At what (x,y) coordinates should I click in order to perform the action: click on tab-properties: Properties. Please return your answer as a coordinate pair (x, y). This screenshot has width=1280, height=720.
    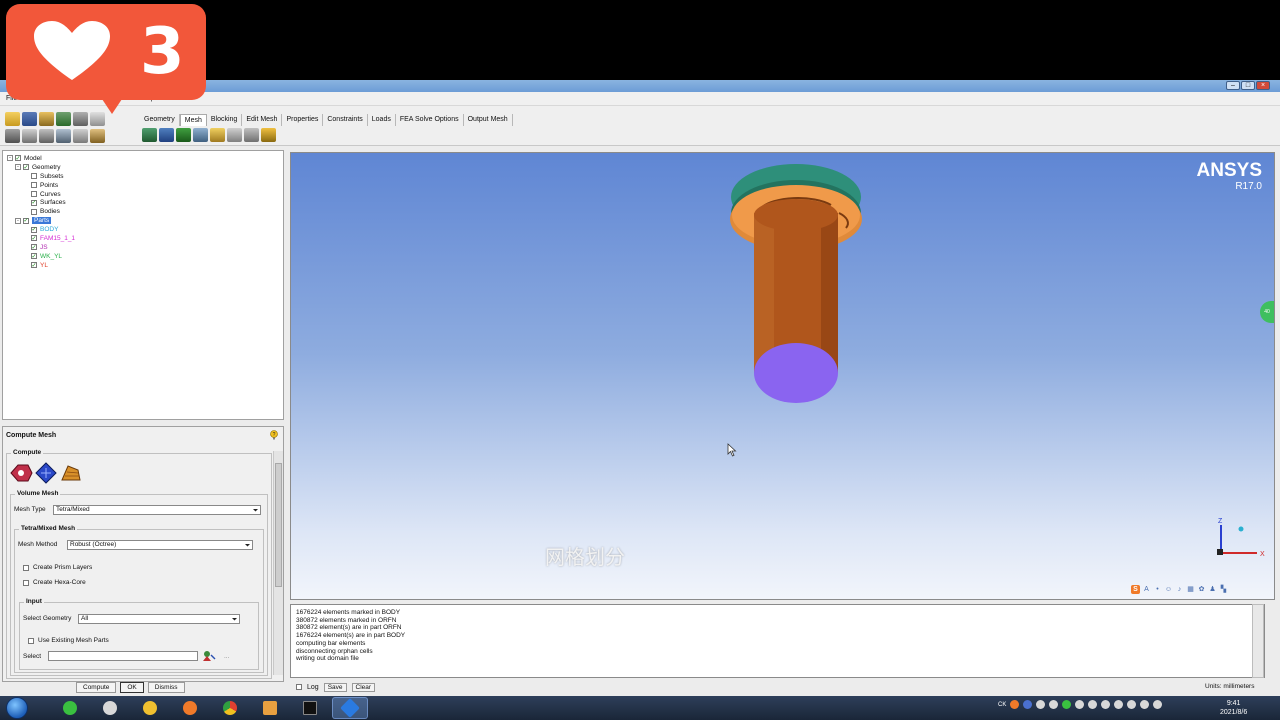
    Looking at the image, I should click on (303, 120).